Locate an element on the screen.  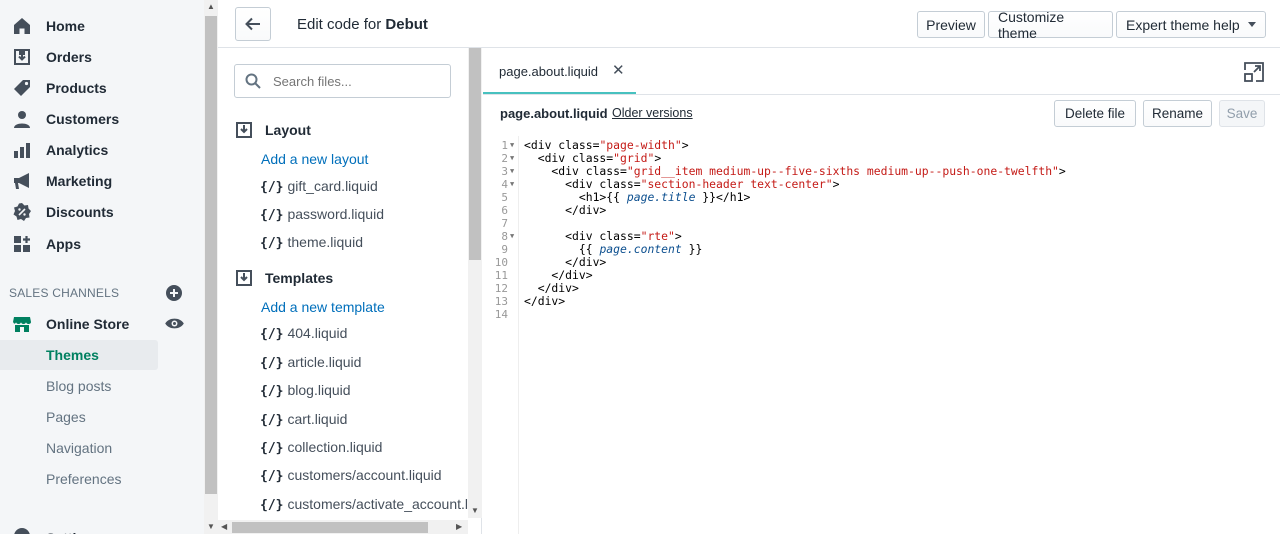
file-item: {/} 404.liquid is located at coordinates (303, 333).